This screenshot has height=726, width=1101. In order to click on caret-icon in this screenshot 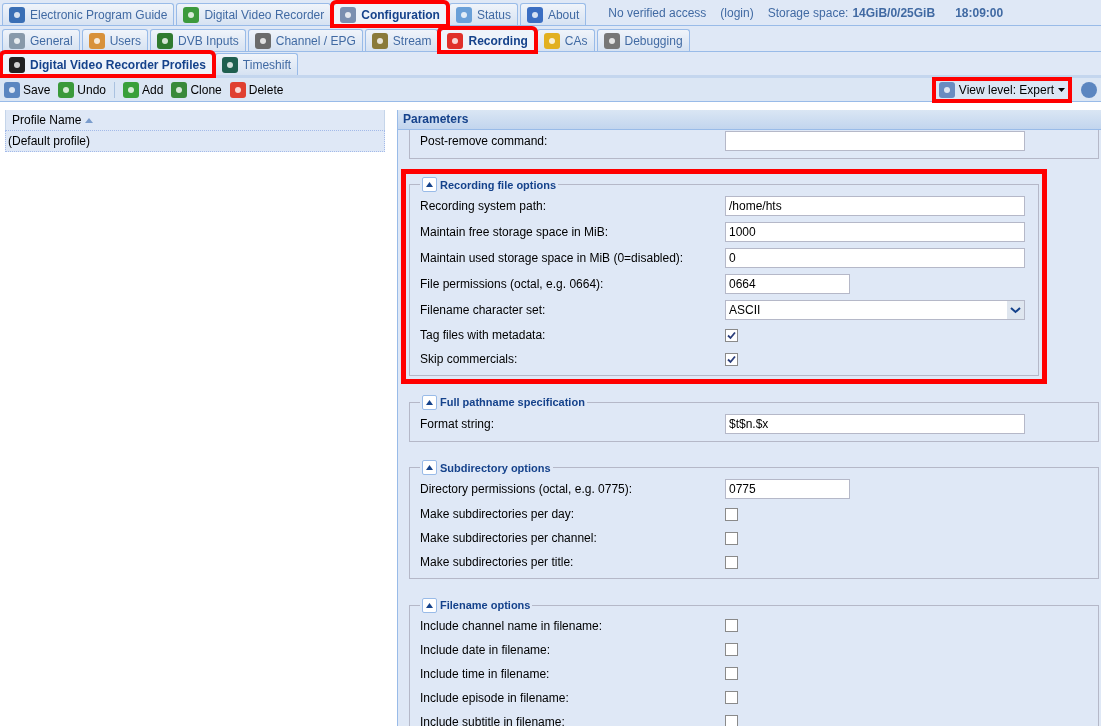, I will do `click(1061, 89)`.